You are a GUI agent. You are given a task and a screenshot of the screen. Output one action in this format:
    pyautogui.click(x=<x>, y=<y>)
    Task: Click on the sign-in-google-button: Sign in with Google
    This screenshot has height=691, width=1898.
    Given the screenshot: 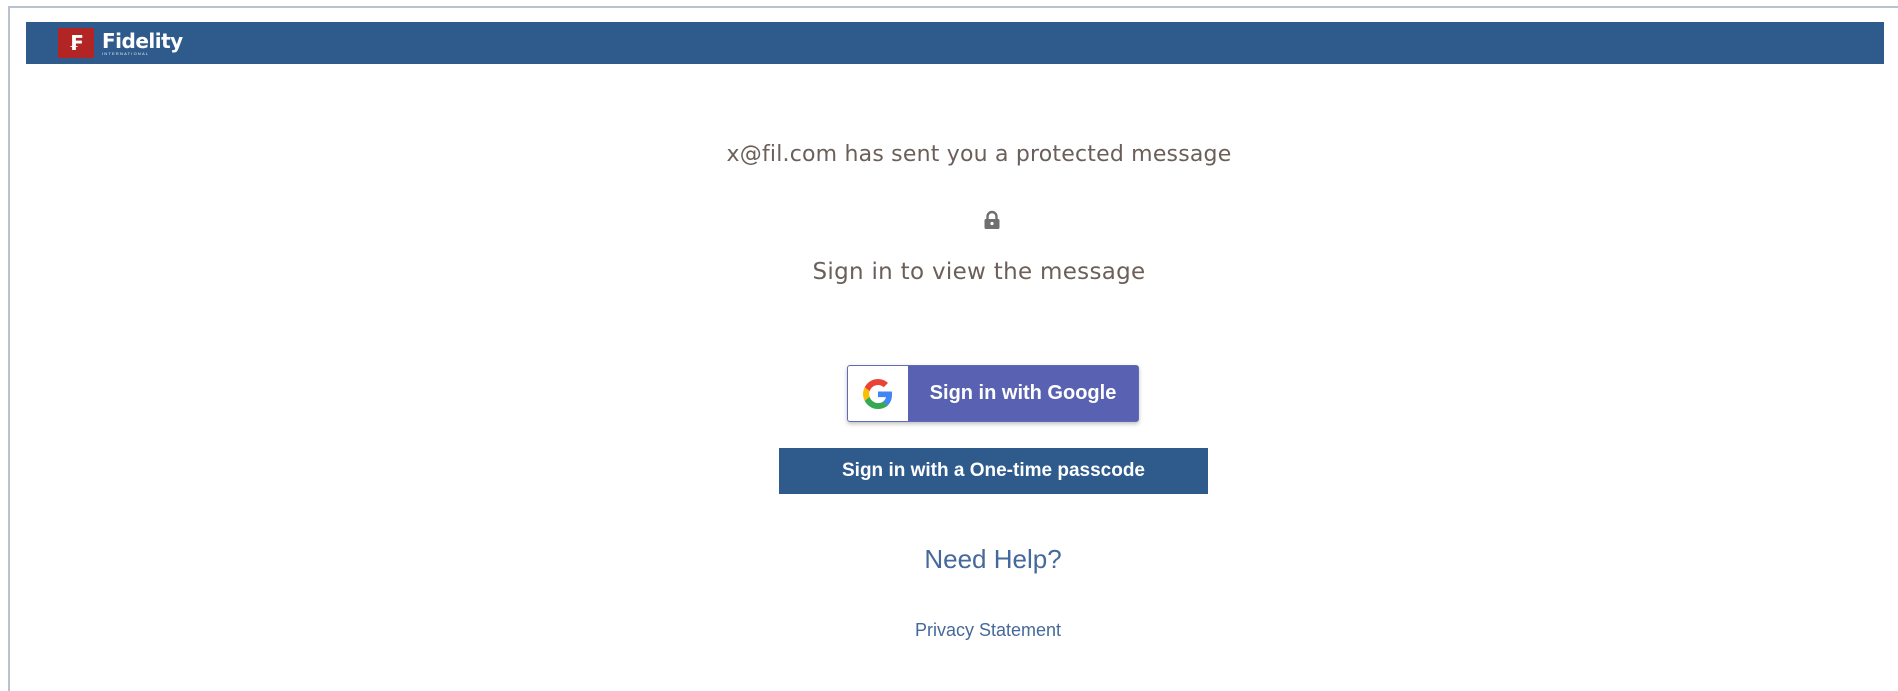 What is the action you would take?
    pyautogui.click(x=993, y=393)
    